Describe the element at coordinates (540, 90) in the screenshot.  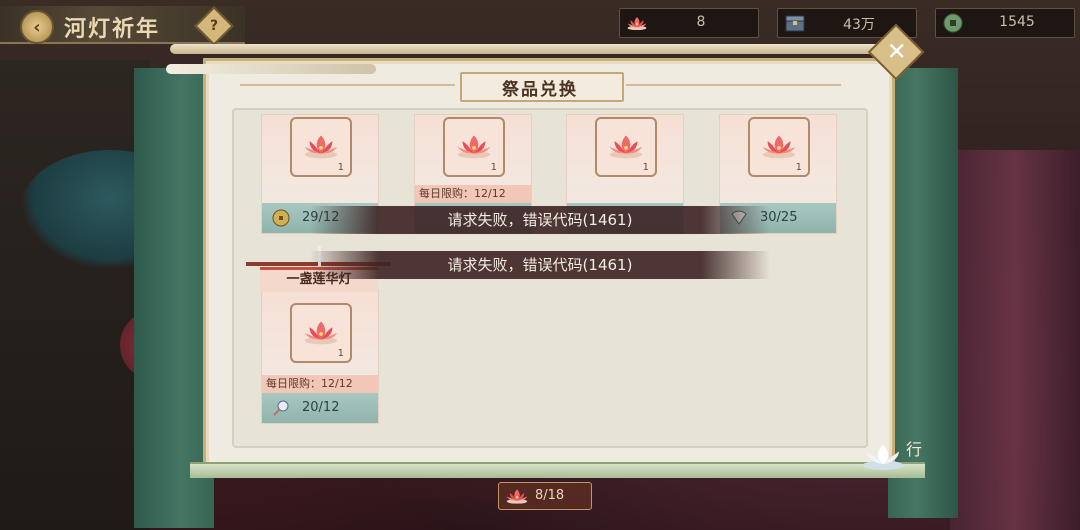
I see `panel-title: 祭品兑换` at that location.